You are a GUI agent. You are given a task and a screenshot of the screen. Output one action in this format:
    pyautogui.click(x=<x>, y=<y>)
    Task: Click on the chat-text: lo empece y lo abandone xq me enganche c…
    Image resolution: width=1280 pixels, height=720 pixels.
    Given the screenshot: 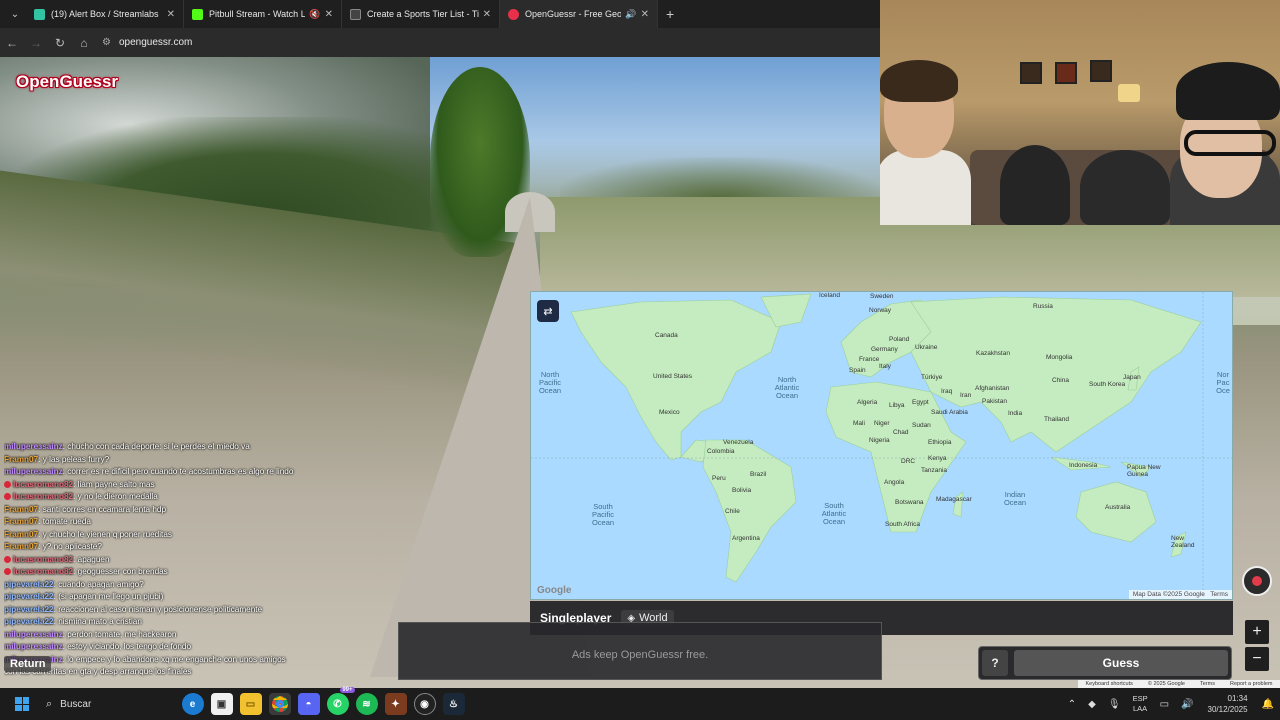 What is the action you would take?
    pyautogui.click(x=176, y=659)
    